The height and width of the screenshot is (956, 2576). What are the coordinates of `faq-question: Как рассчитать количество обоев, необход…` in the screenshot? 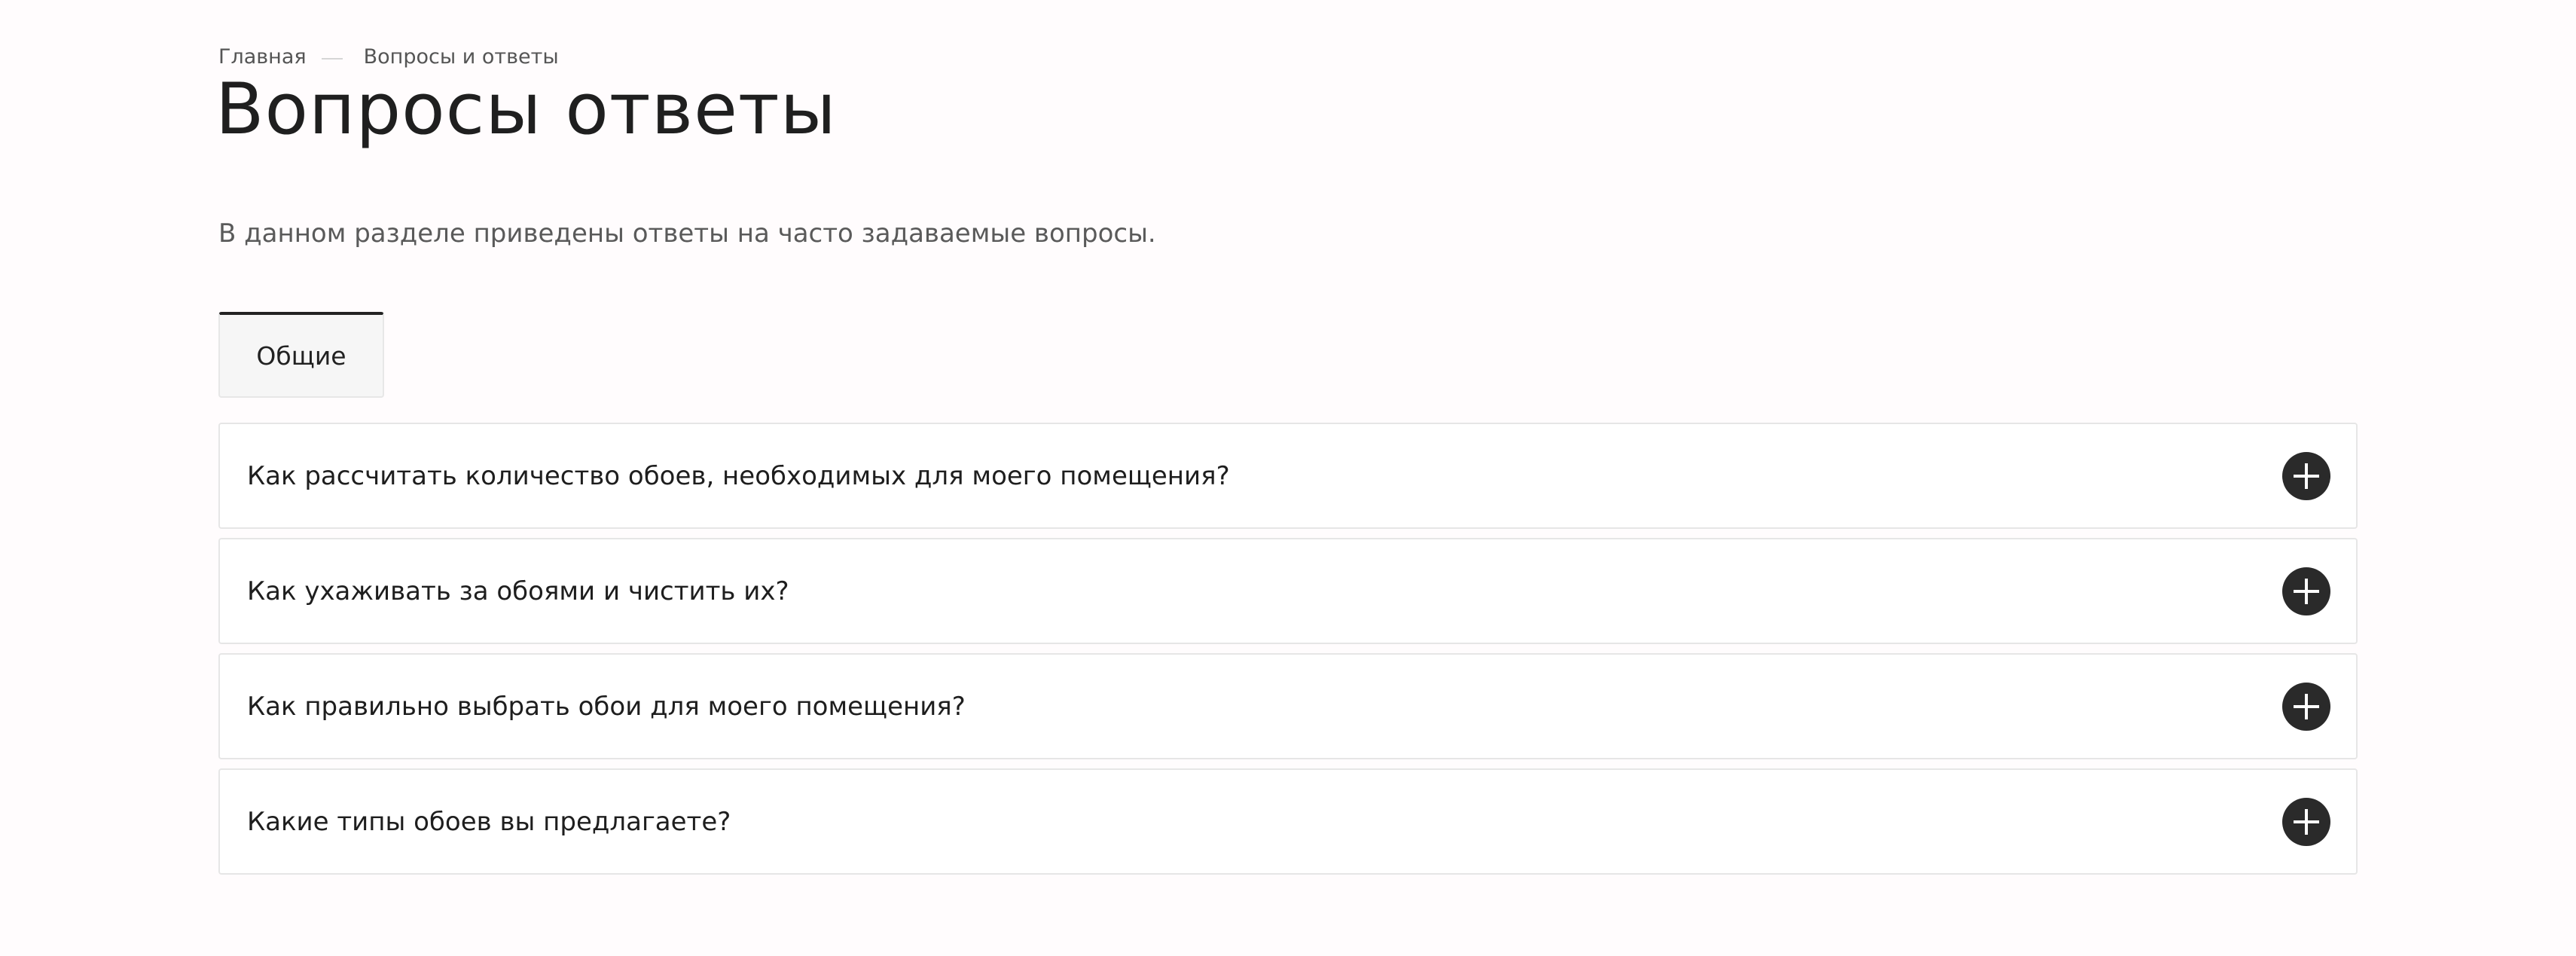 It's located at (739, 475).